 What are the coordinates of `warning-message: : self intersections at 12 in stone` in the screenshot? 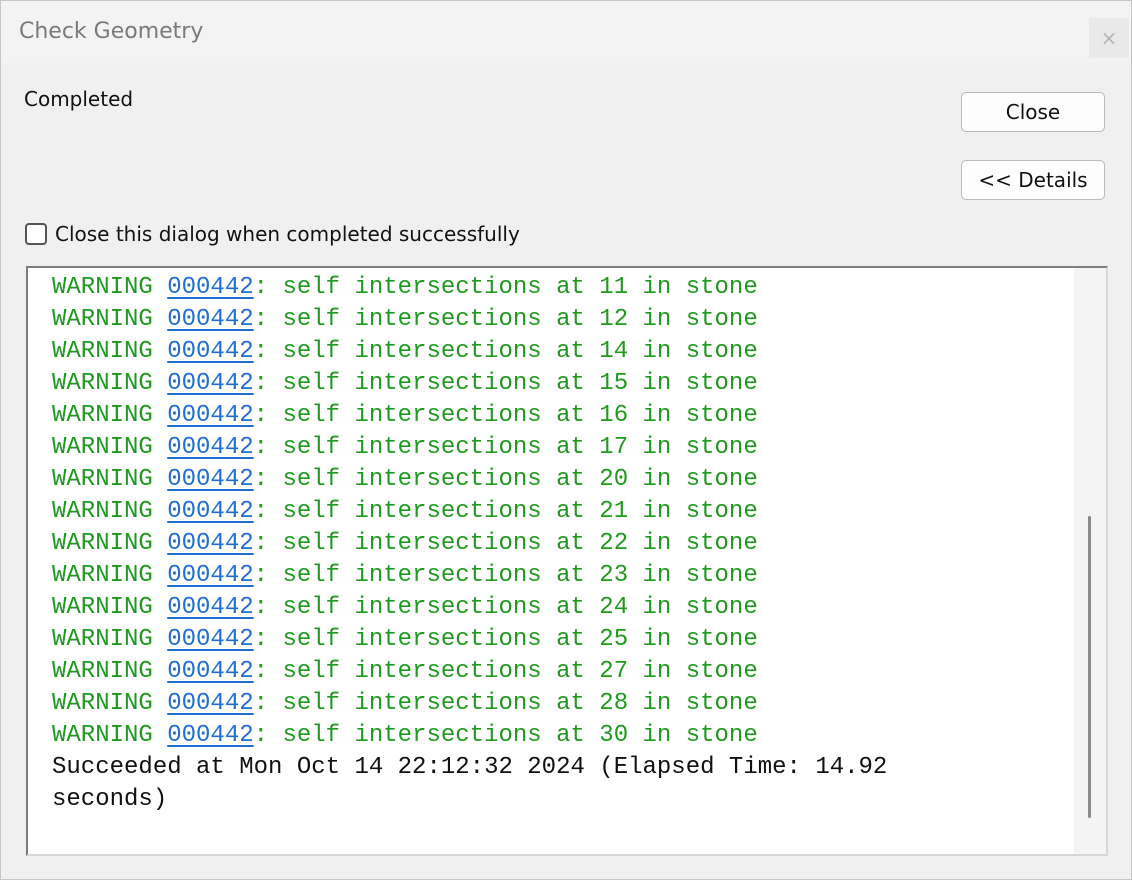 It's located at (505, 319).